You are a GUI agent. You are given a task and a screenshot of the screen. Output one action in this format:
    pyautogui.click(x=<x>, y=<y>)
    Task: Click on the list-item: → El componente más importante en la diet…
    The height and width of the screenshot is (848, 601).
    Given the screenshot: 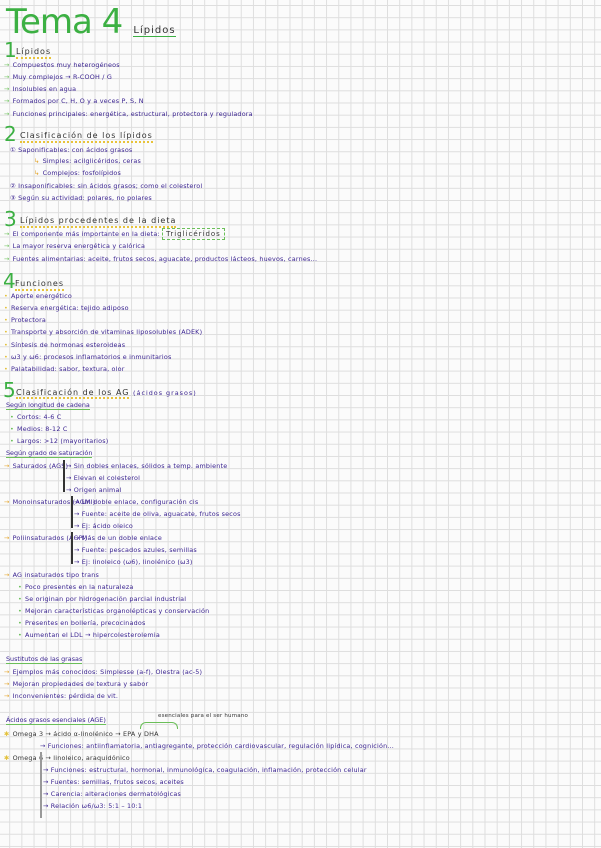 What is the action you would take?
    pyautogui.click(x=114, y=234)
    